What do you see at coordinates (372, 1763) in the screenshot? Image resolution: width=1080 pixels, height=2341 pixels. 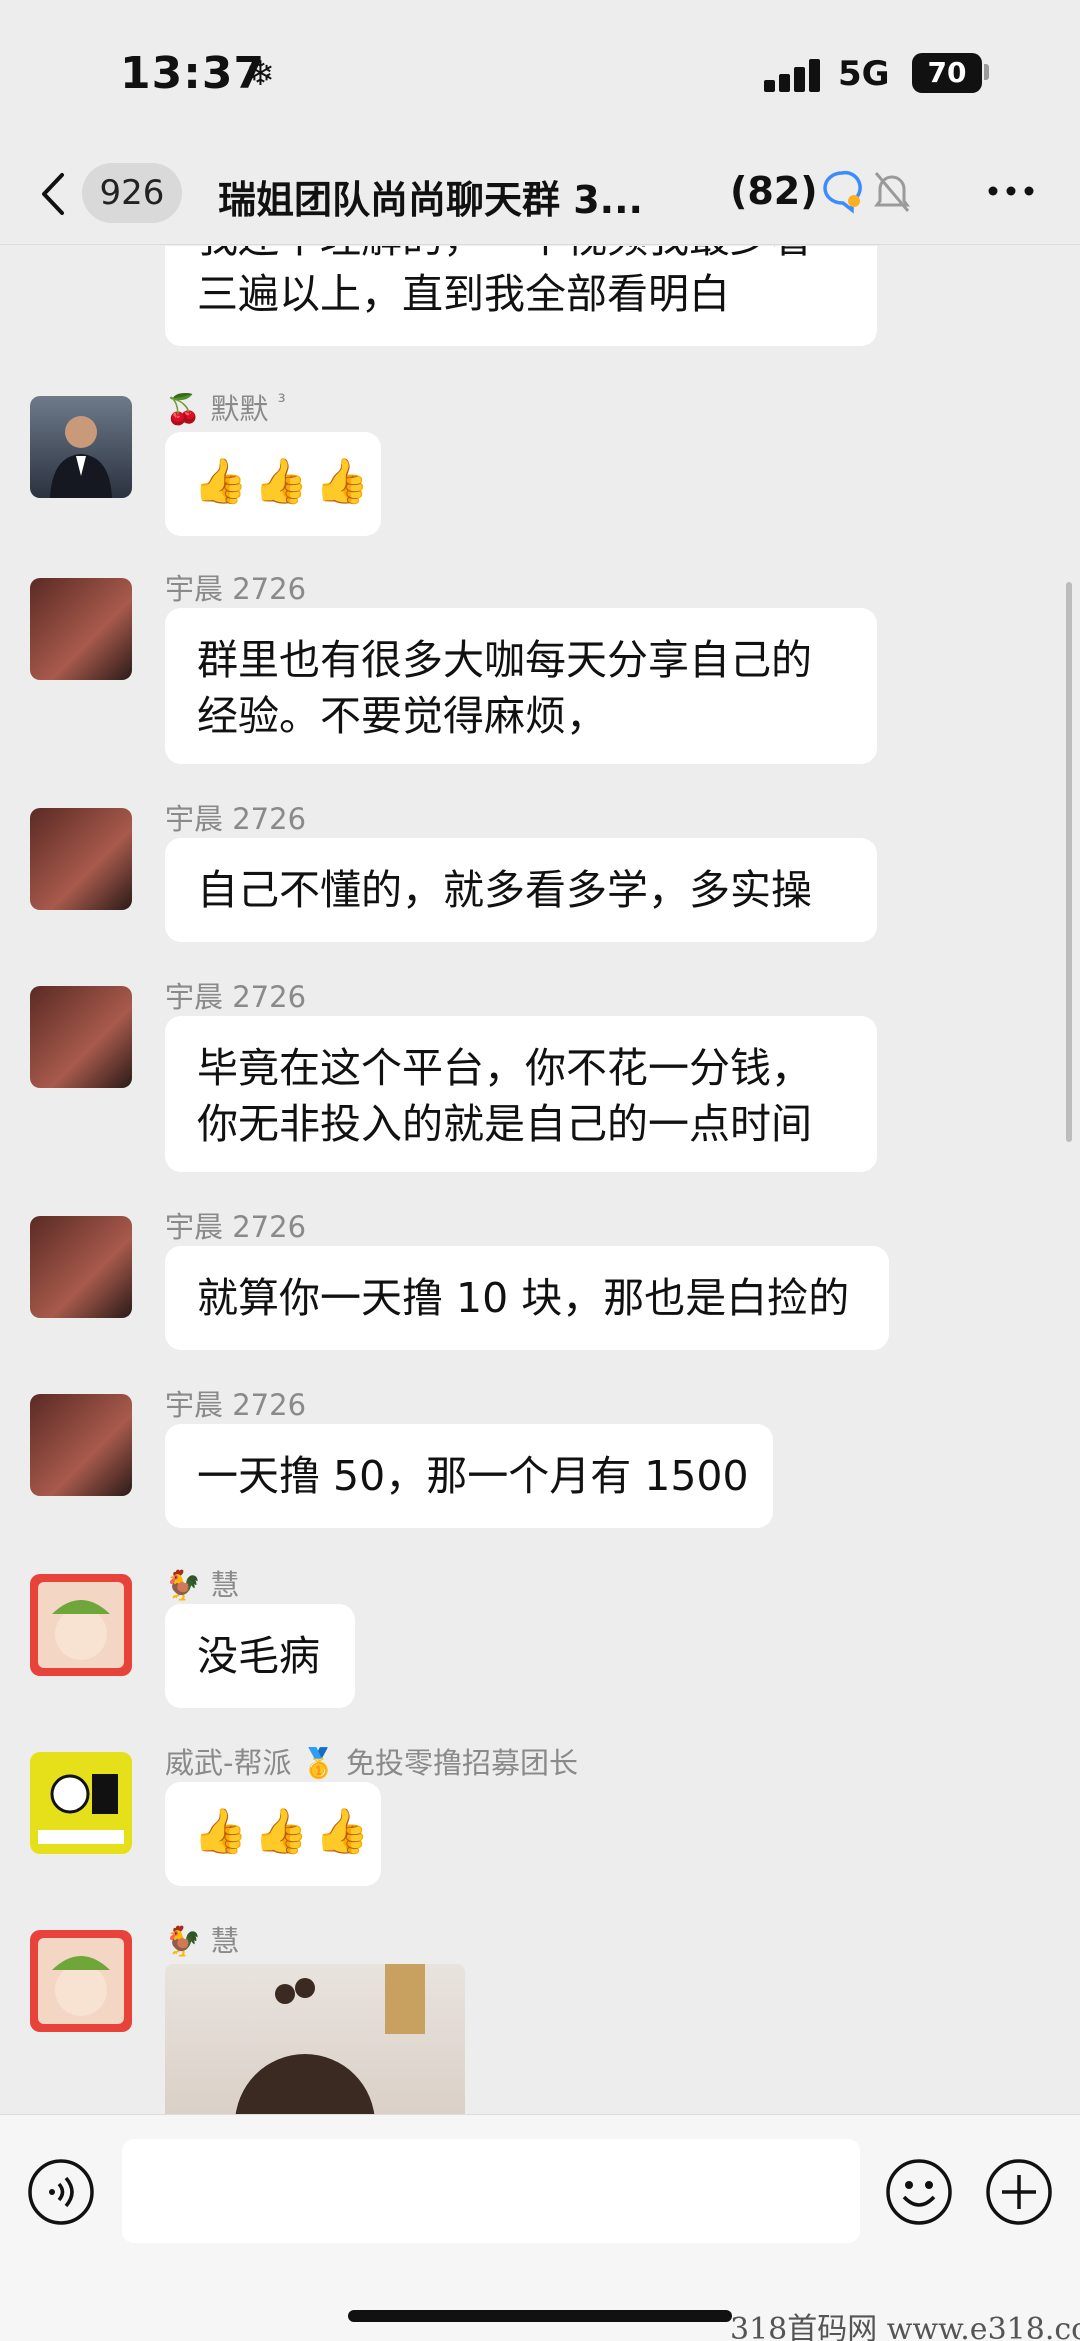 I see `sender-name: 威武-帮派 🥇 免投零撸招募团长` at bounding box center [372, 1763].